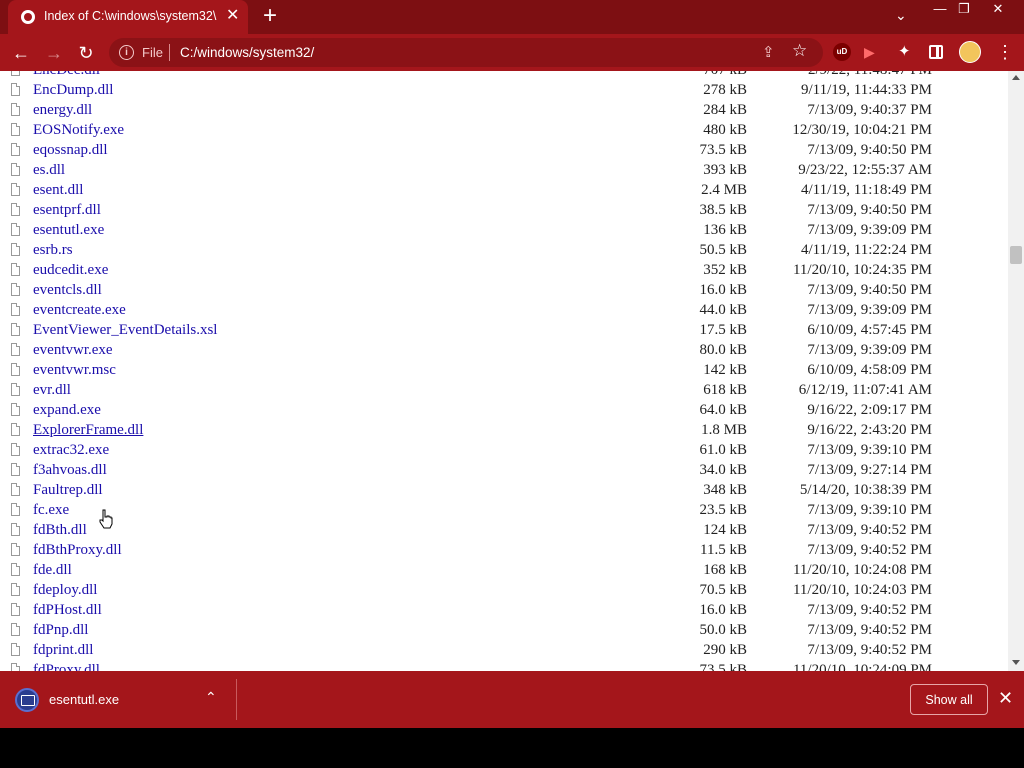  What do you see at coordinates (125, 330) in the screenshot?
I see `file-link: EventViewer_EventDetails.xsl` at bounding box center [125, 330].